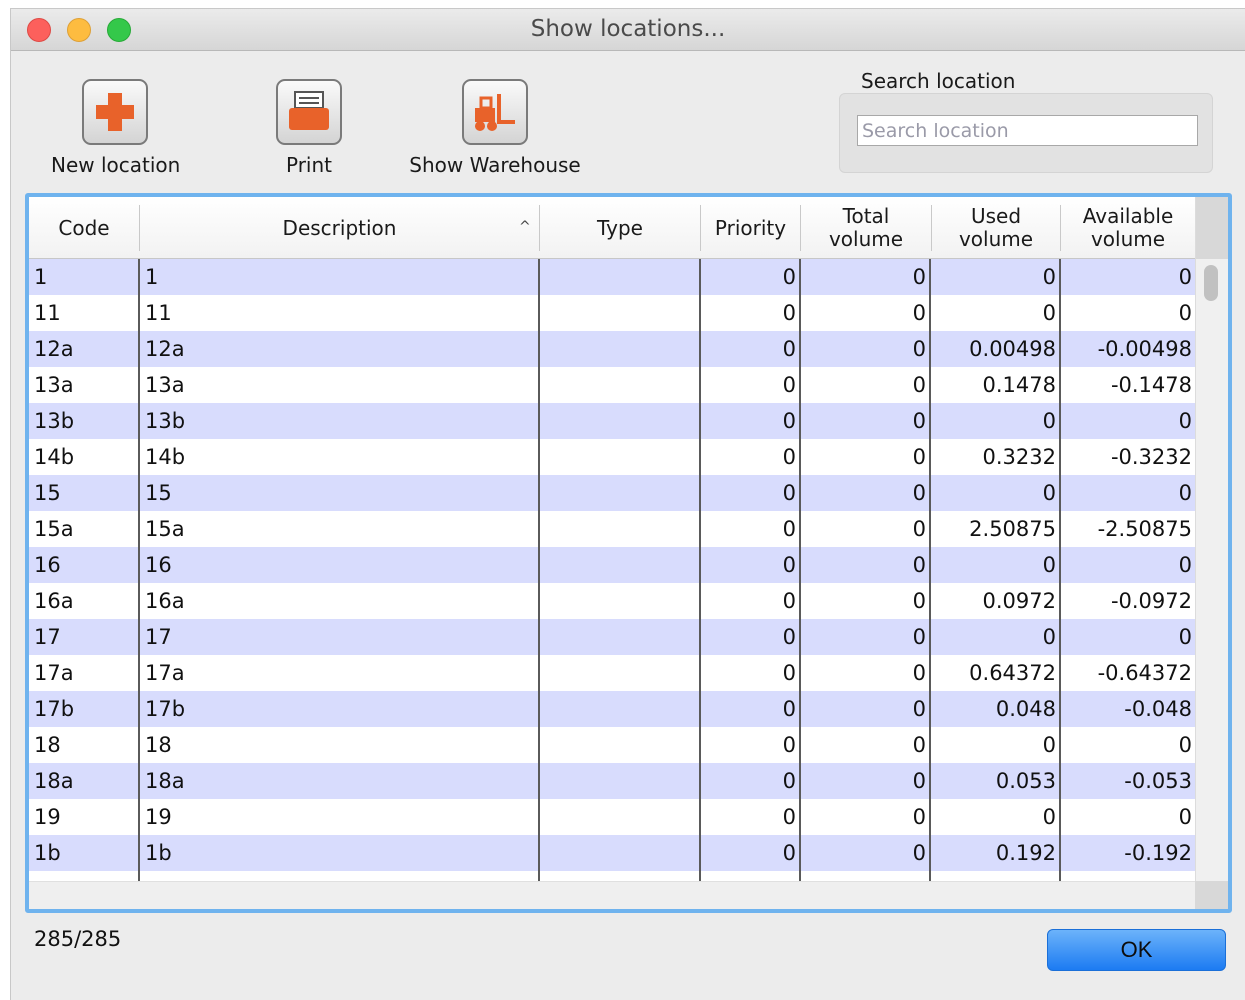 This screenshot has width=1245, height=1000. Describe the element at coordinates (612, 745) in the screenshot. I see `table-row: 18 18 0 0 0 0` at that location.